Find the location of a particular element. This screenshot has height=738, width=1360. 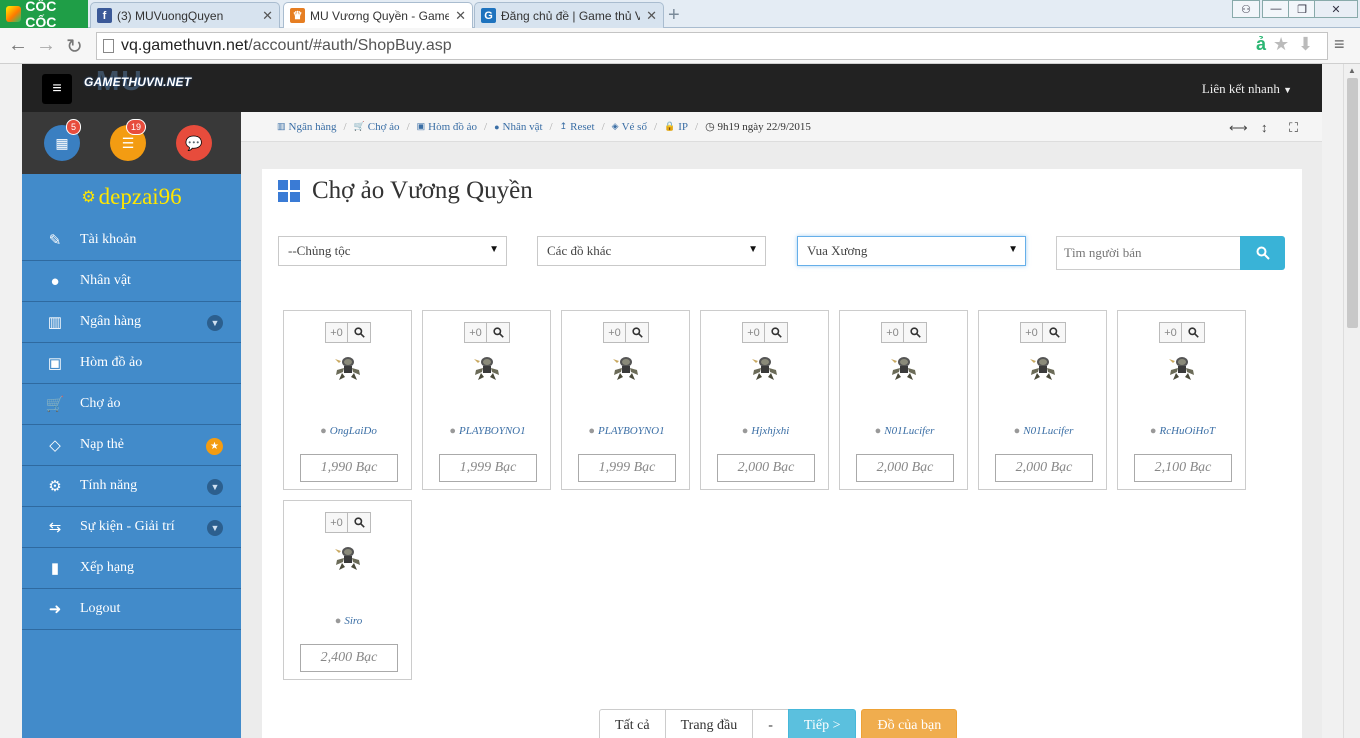

seller-name: ● Hjxhjxhi is located at coordinates (765, 431).